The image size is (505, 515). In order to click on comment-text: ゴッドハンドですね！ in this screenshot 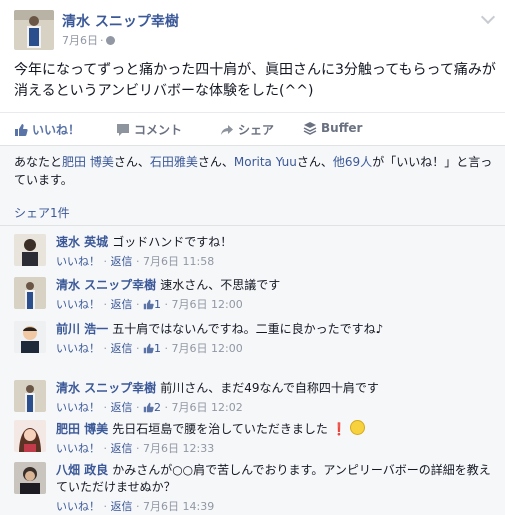, I will do `click(172, 242)`.